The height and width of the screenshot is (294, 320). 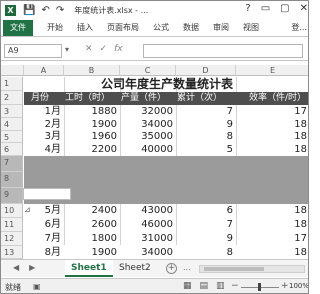 What do you see at coordinates (234, 269) in the screenshot?
I see `scrollbar-thumb` at bounding box center [234, 269].